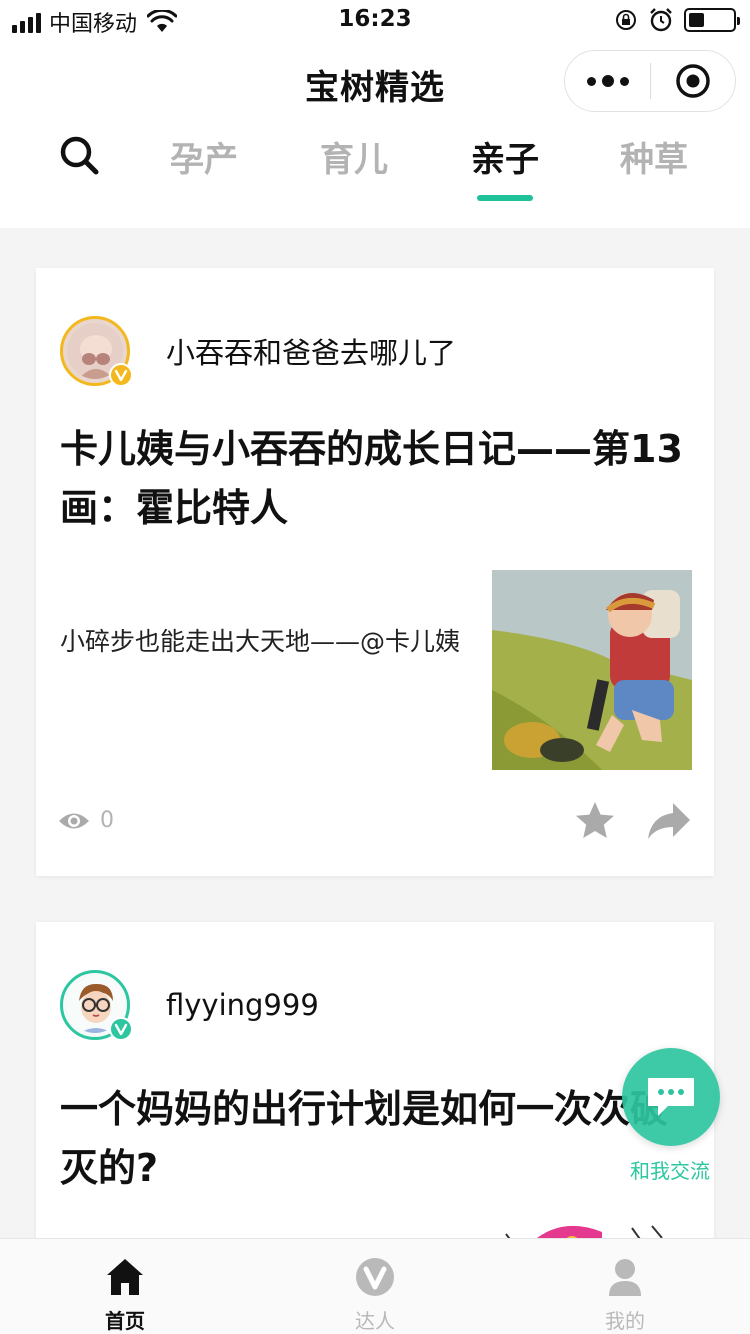  I want to click on wifi-icon, so click(162, 21).